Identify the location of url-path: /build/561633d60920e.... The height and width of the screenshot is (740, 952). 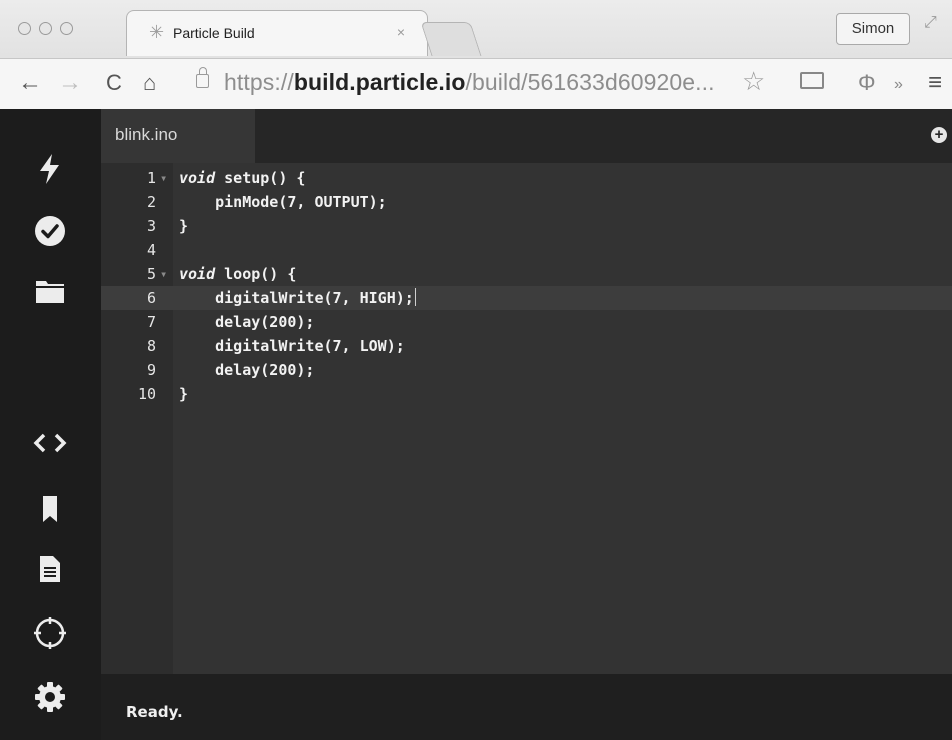
(590, 82).